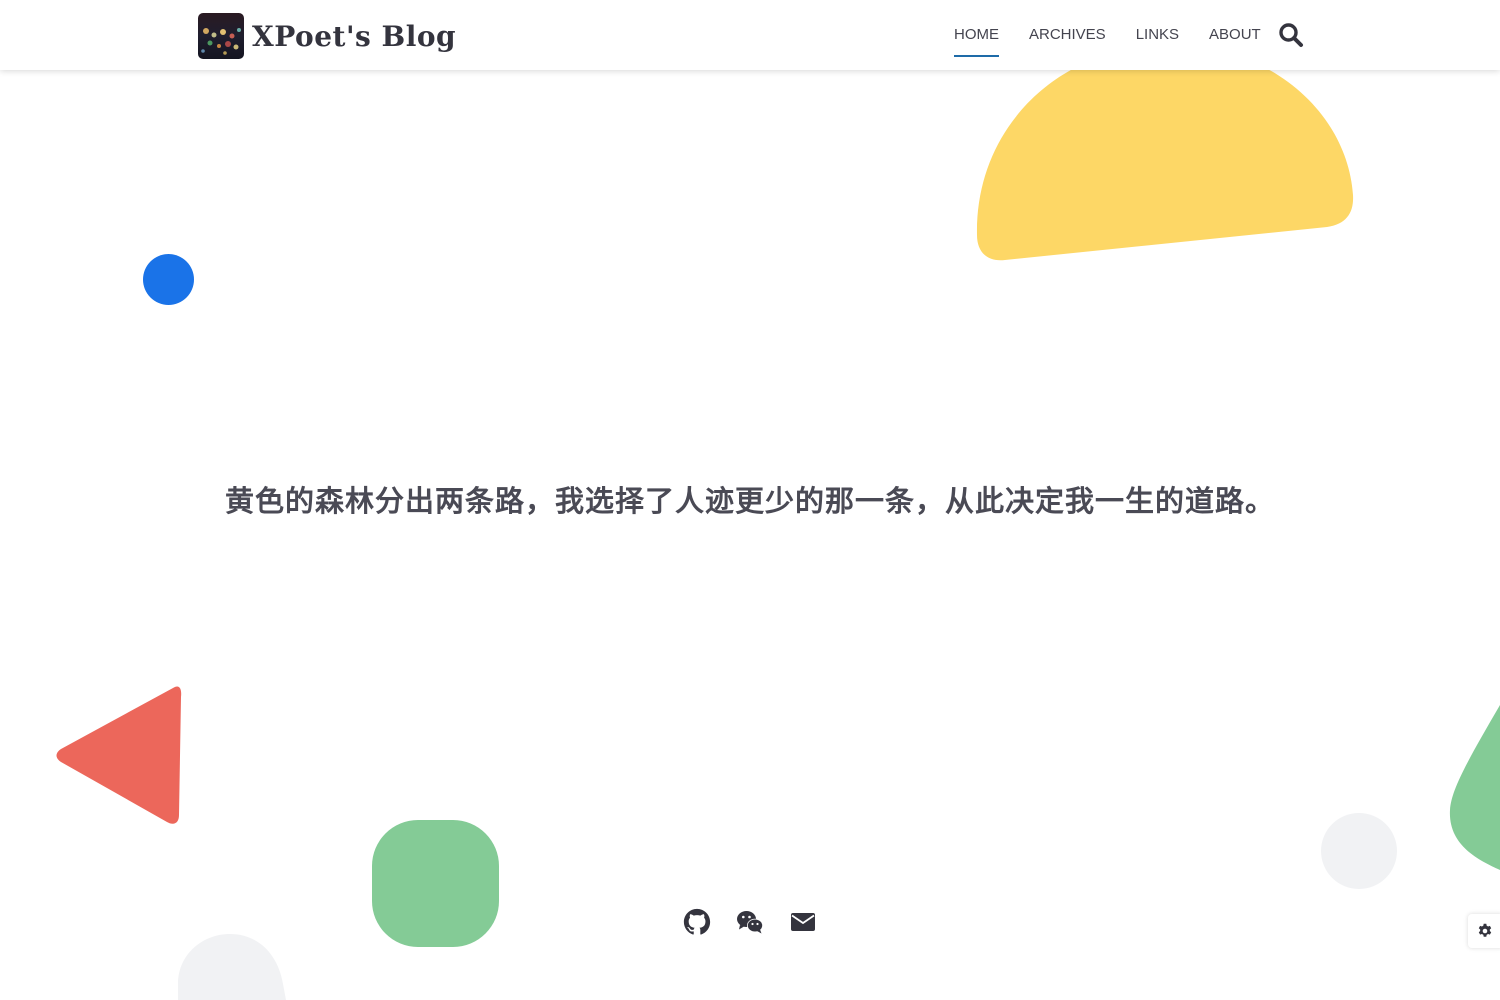 The height and width of the screenshot is (1000, 1500). I want to click on gear-icon, so click(1485, 930).